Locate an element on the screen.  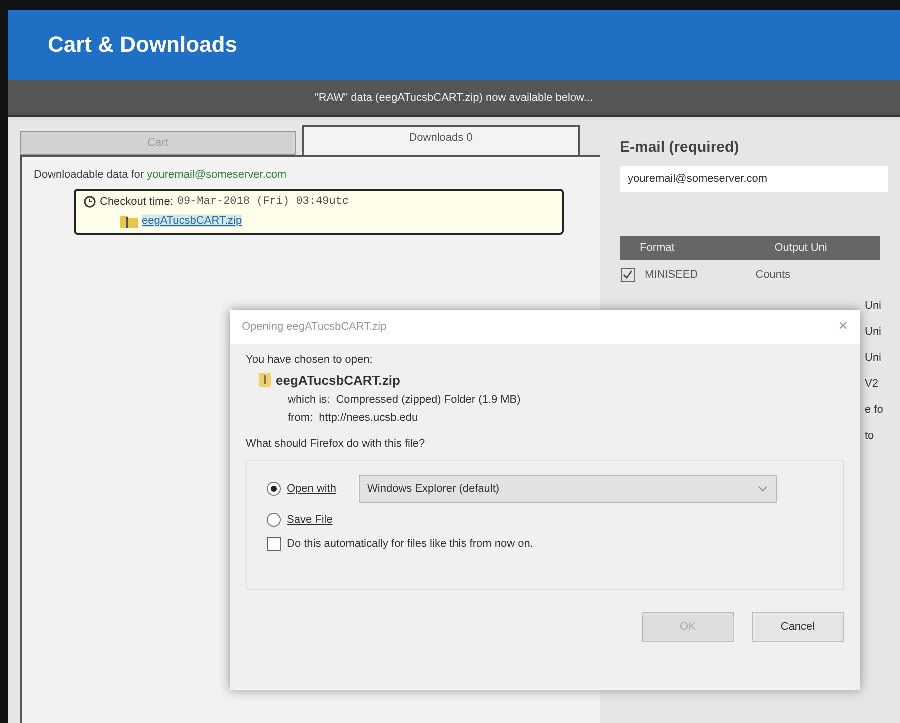
file-link: eegATucsbCART.zip is located at coordinates (192, 221).